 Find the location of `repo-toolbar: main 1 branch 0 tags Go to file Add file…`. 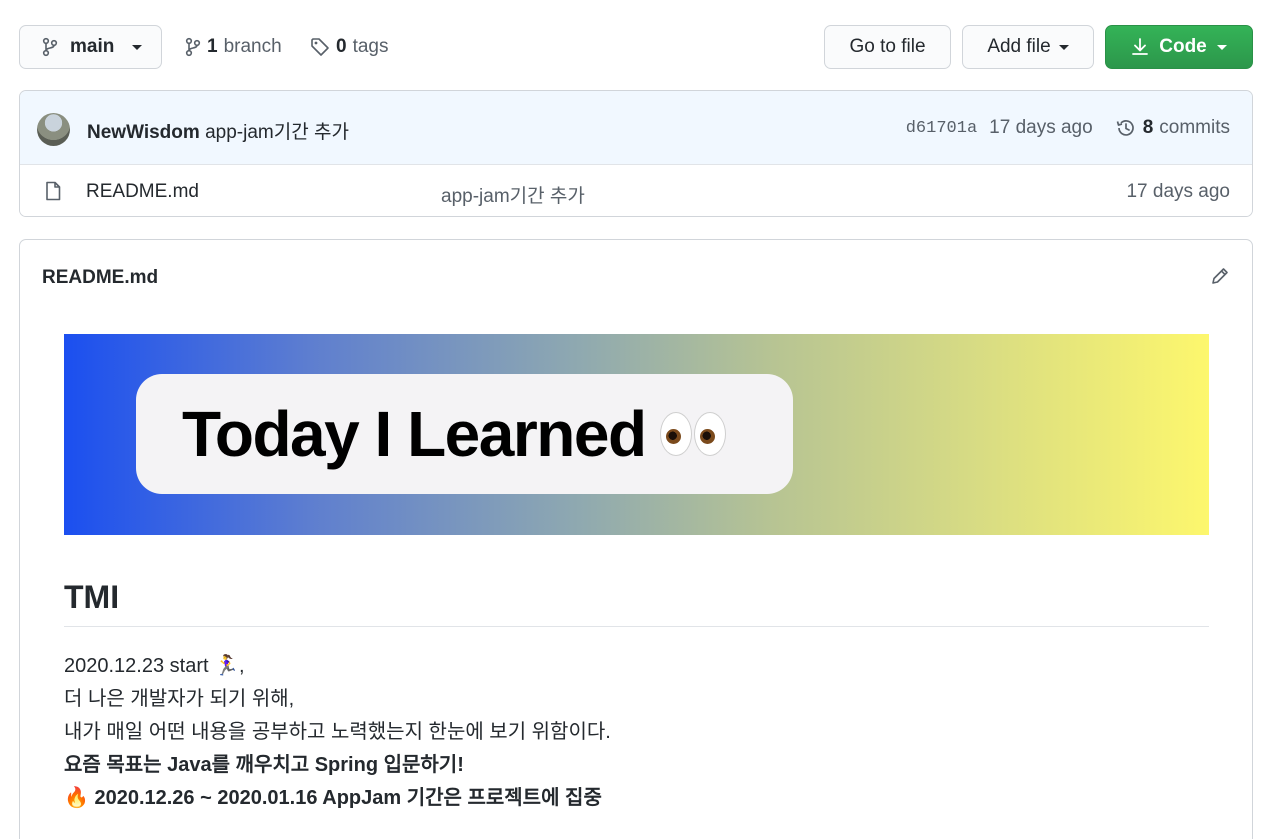

repo-toolbar: main 1 branch 0 tags Go to file Add file… is located at coordinates (636, 47).